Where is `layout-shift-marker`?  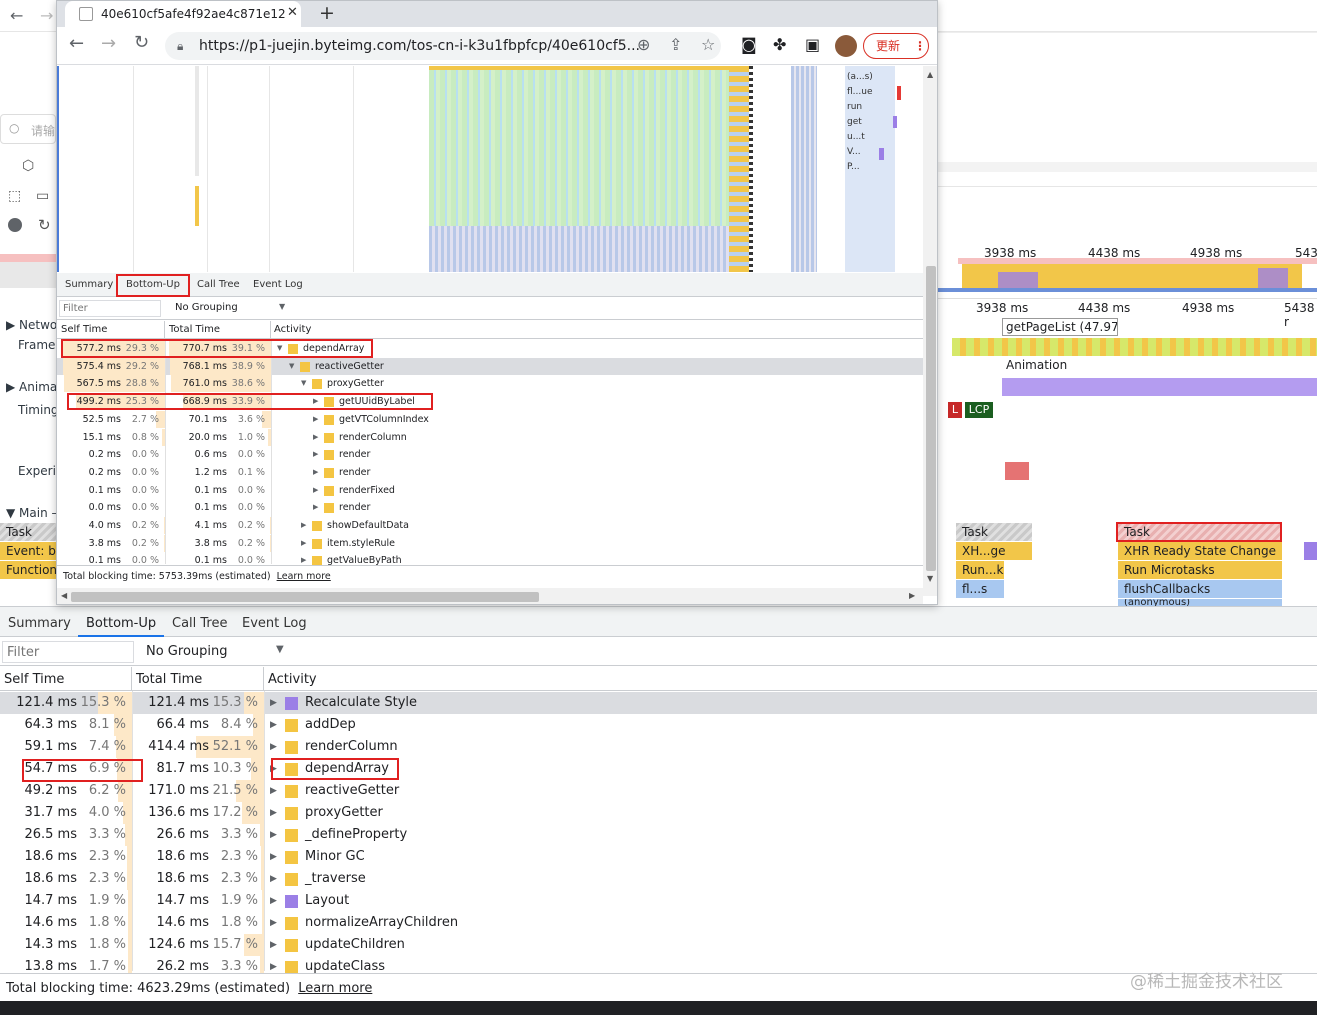
layout-shift-marker is located at coordinates (1017, 471).